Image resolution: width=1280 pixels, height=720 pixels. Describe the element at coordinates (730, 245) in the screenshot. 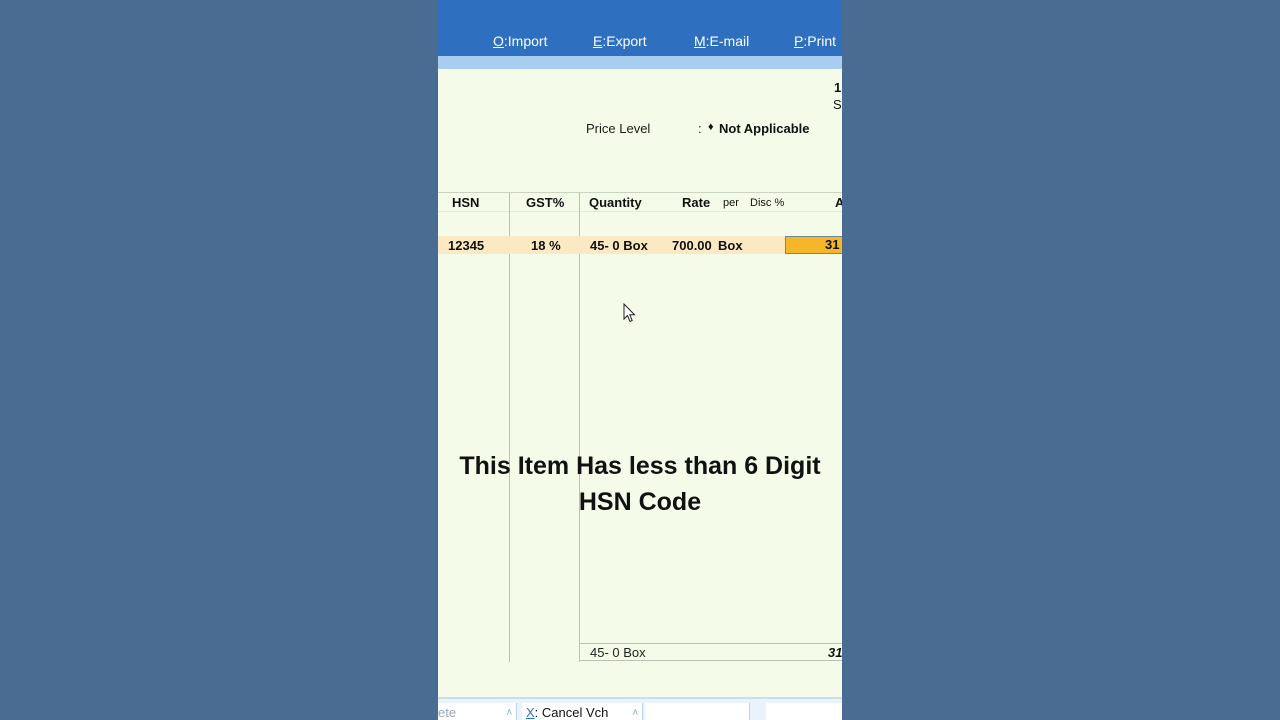

I see `row-per: Box` at that location.